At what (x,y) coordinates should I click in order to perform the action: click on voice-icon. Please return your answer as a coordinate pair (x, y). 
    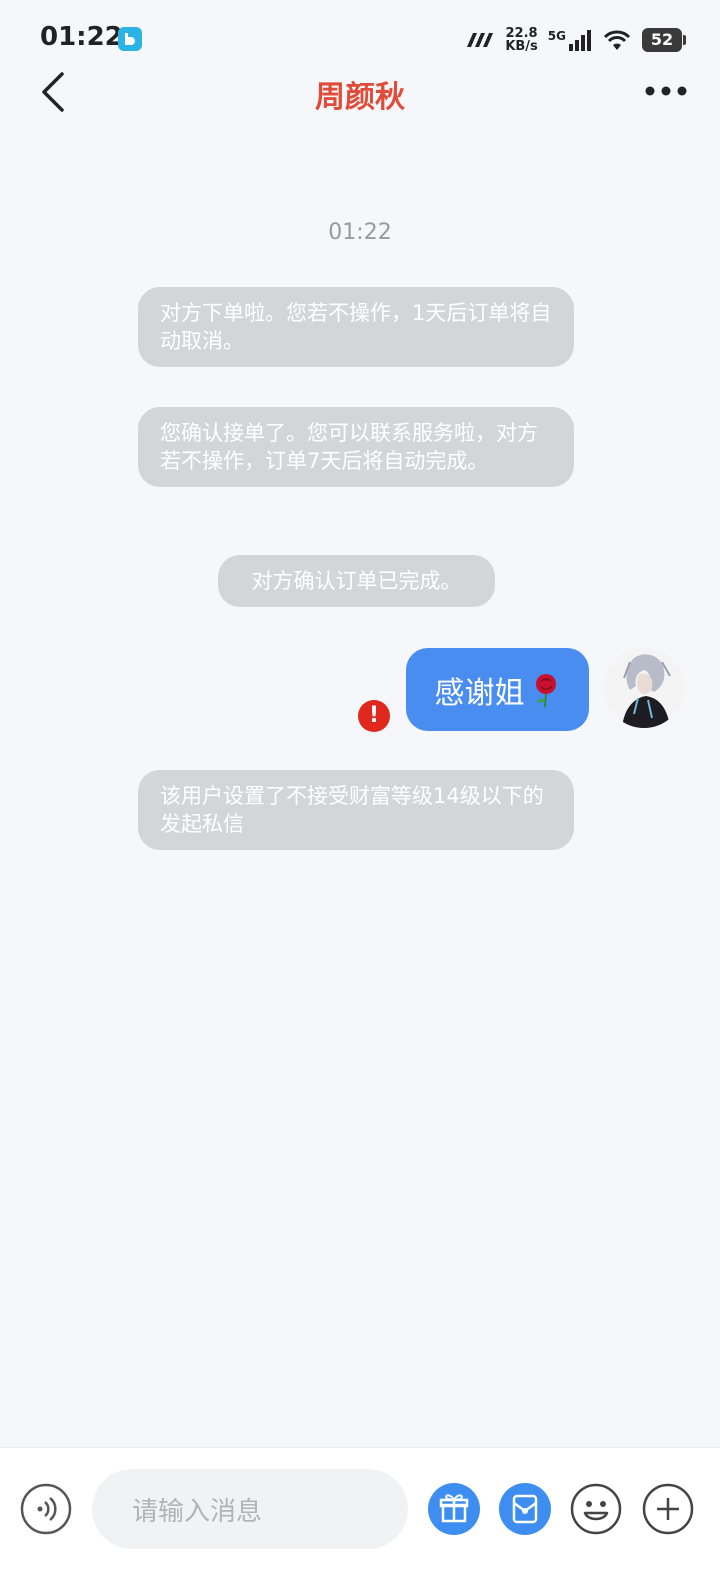
    Looking at the image, I should click on (46, 1509).